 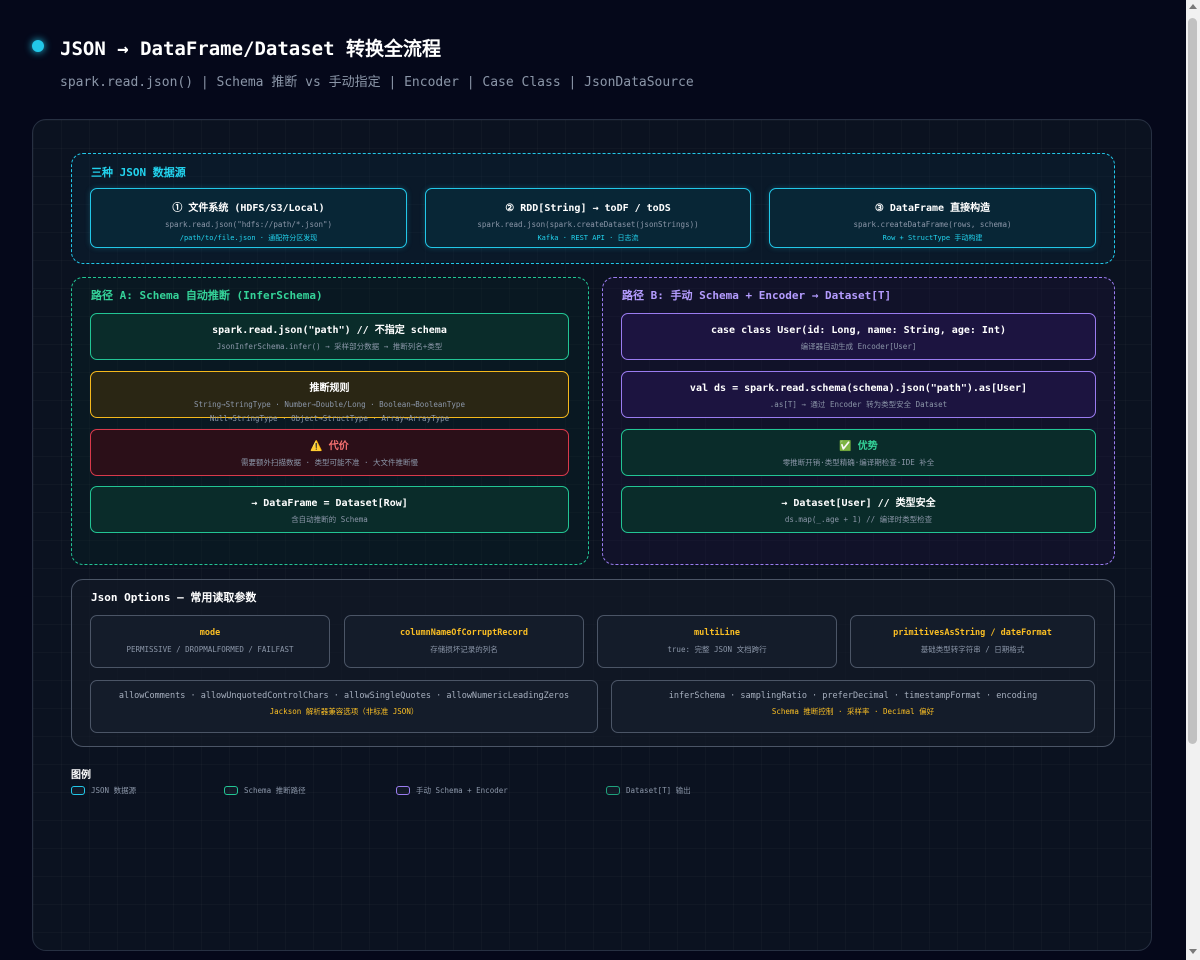 I want to click on legend-item-source: JSON 数据源, so click(x=103, y=790).